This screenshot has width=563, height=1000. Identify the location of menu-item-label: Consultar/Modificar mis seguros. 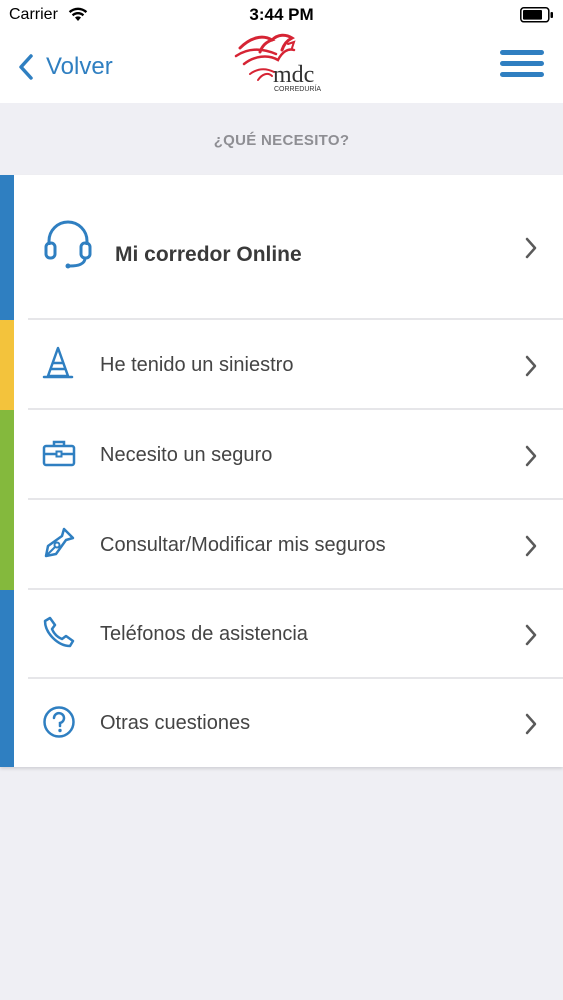
(243, 545).